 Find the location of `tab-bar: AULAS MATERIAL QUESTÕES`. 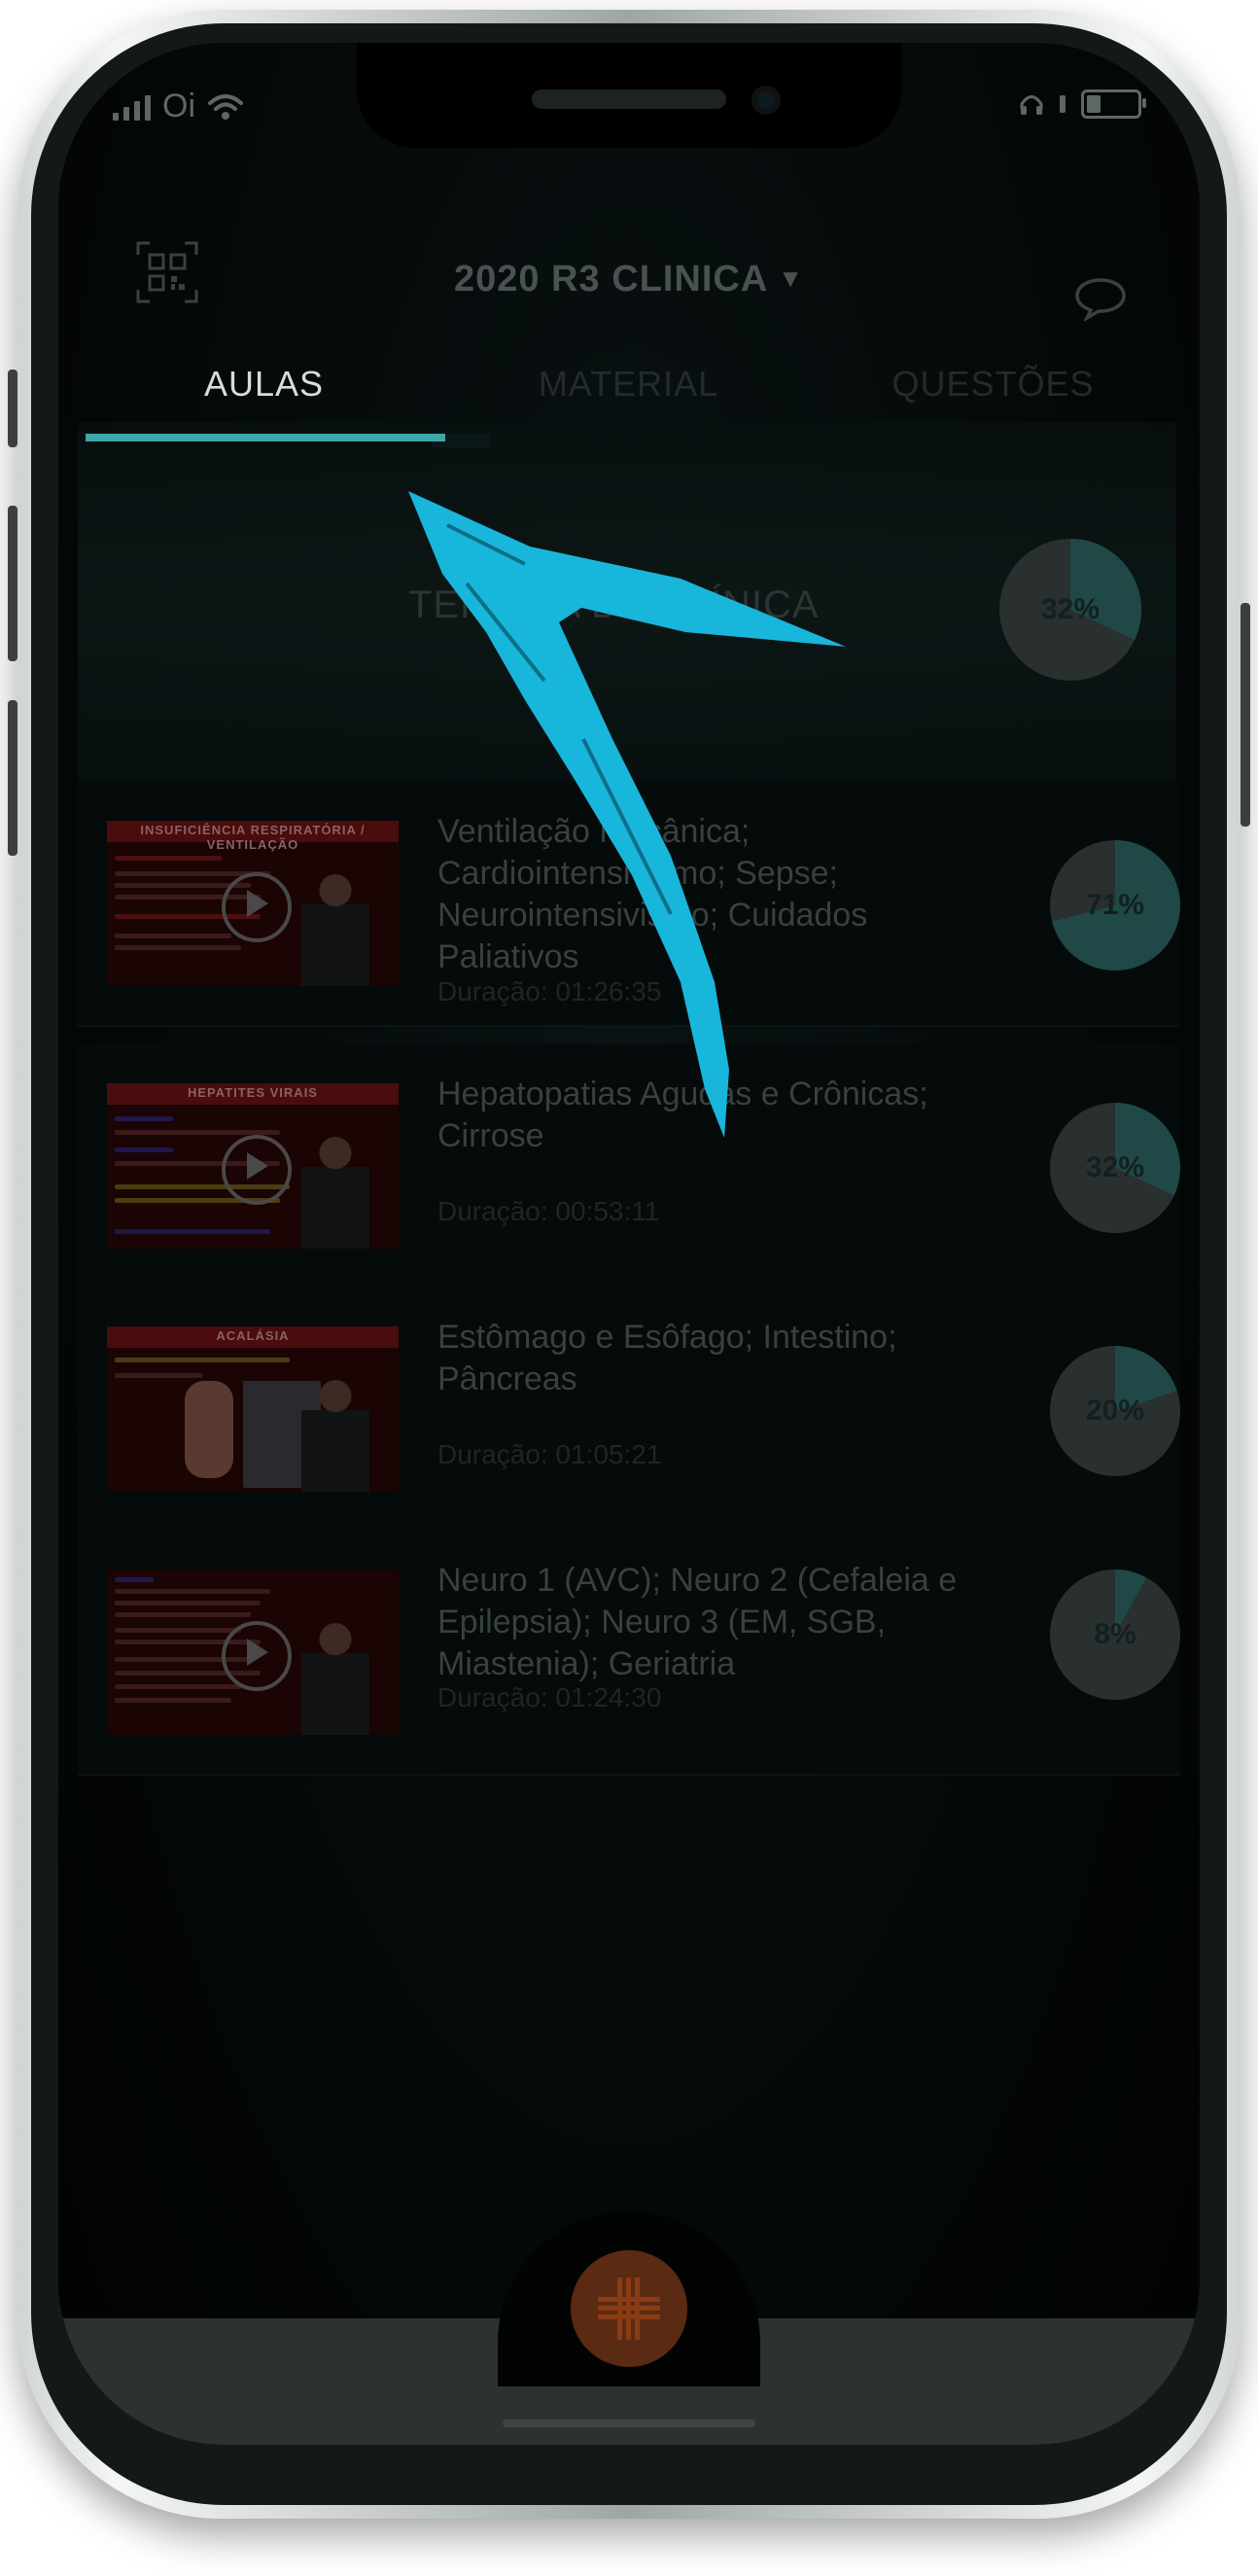

tab-bar: AULAS MATERIAL QUESTÕES is located at coordinates (629, 403).